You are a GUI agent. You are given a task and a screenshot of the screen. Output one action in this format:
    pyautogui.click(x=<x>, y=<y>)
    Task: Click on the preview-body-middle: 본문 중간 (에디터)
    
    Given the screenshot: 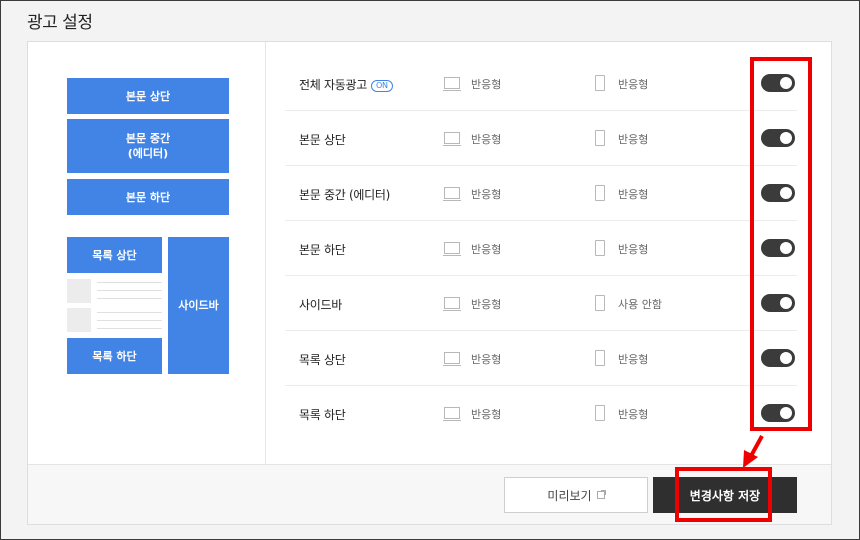 What is the action you would take?
    pyautogui.click(x=148, y=146)
    